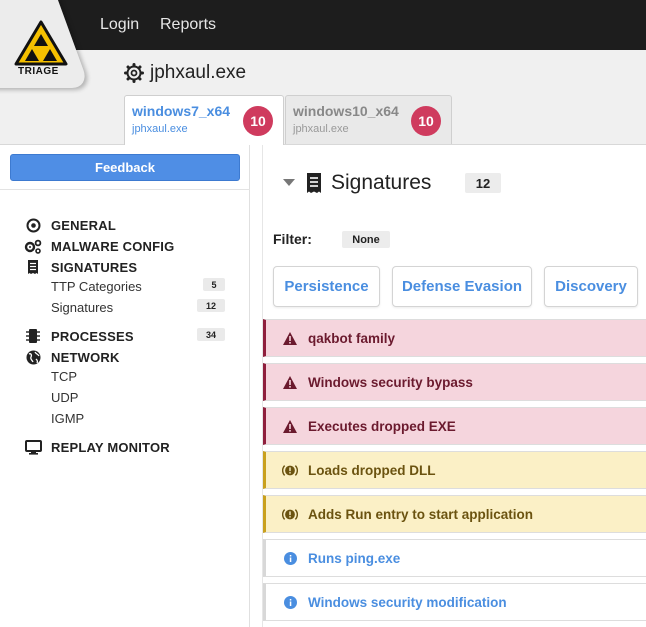 Image resolution: width=646 pixels, height=627 pixels. I want to click on signature-label: Loads dropped DLL, so click(372, 470).